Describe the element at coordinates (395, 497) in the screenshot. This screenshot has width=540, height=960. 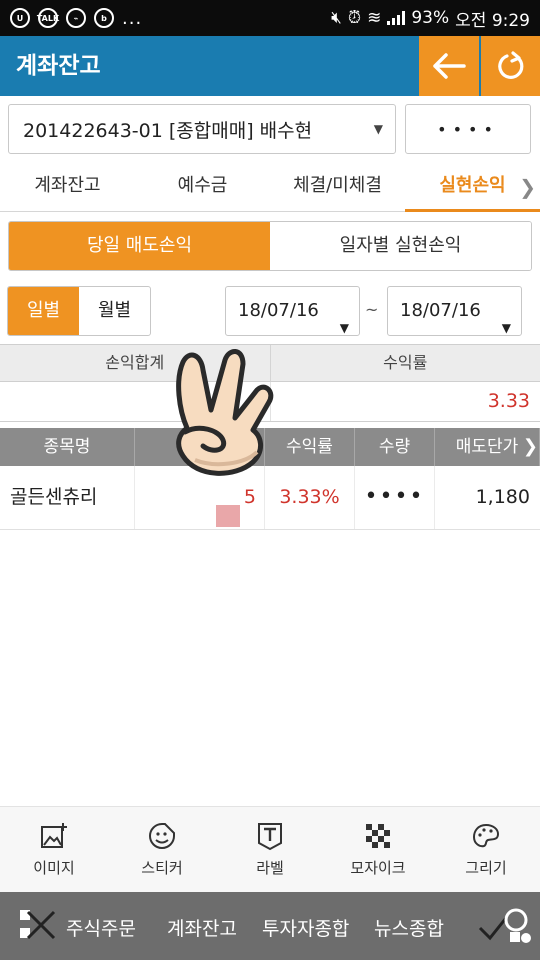
I see `stock-quantity: ••••` at that location.